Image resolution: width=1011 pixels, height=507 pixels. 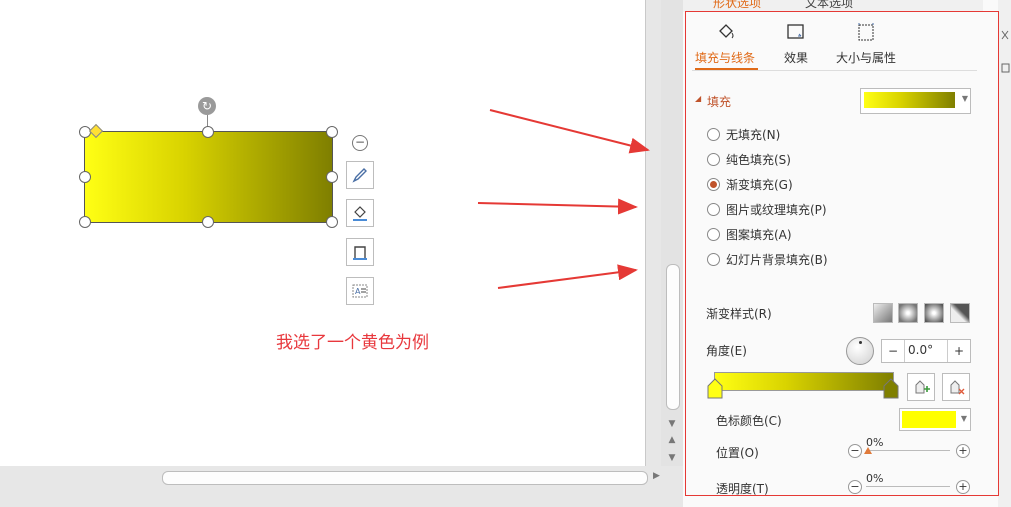 I want to click on position-label: 位置(O), so click(x=737, y=453).